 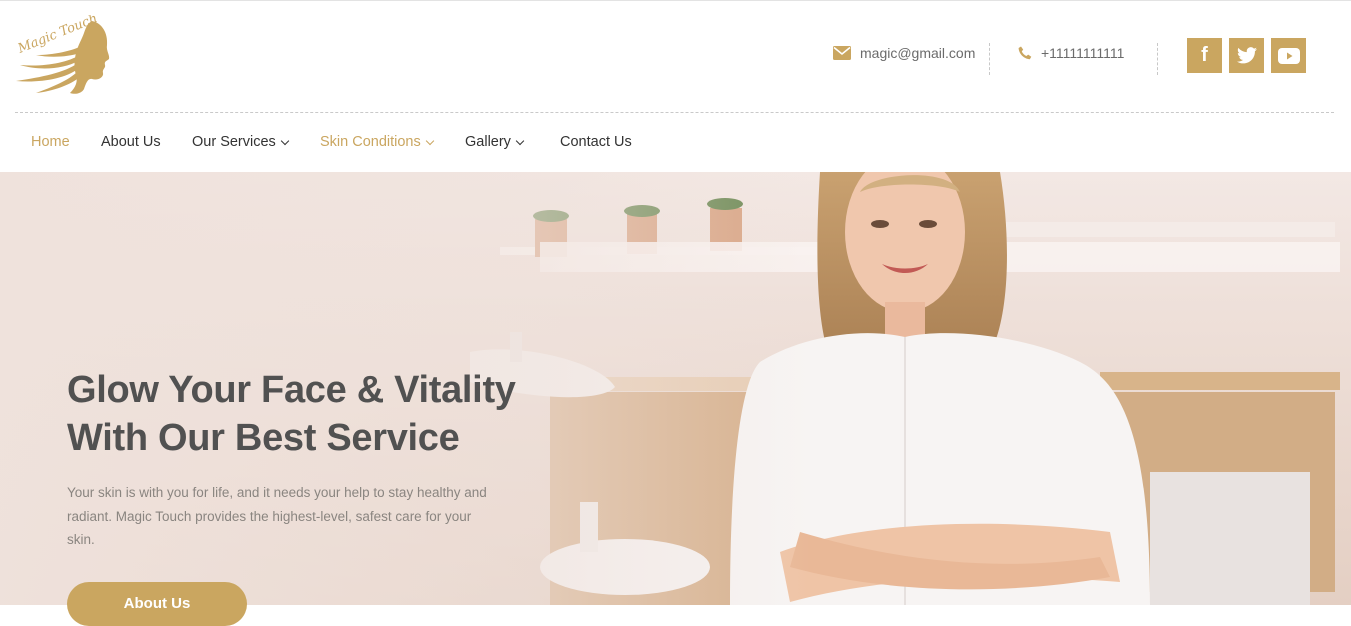 What do you see at coordinates (241, 142) in the screenshot?
I see `nav-item-our-services: Our Services` at bounding box center [241, 142].